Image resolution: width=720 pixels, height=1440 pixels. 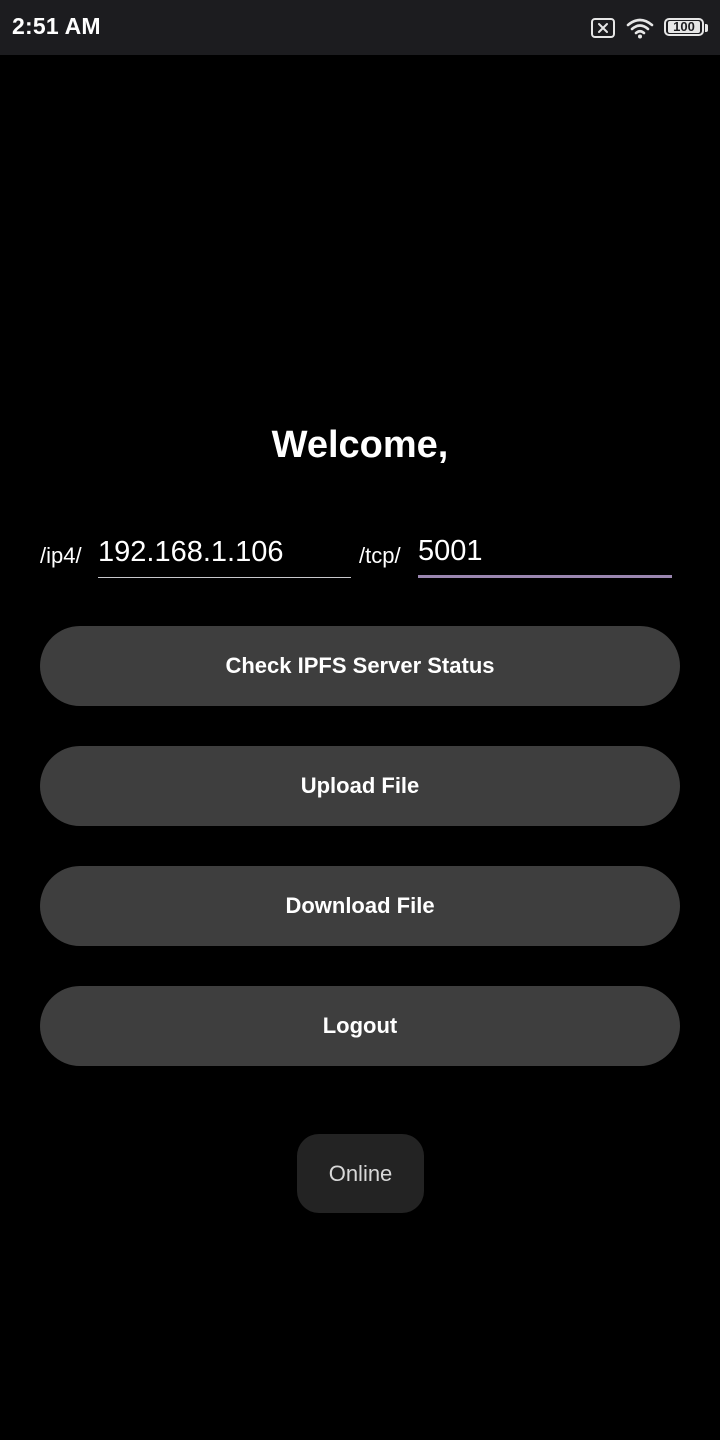 I want to click on status-icons: 100, so click(x=650, y=28).